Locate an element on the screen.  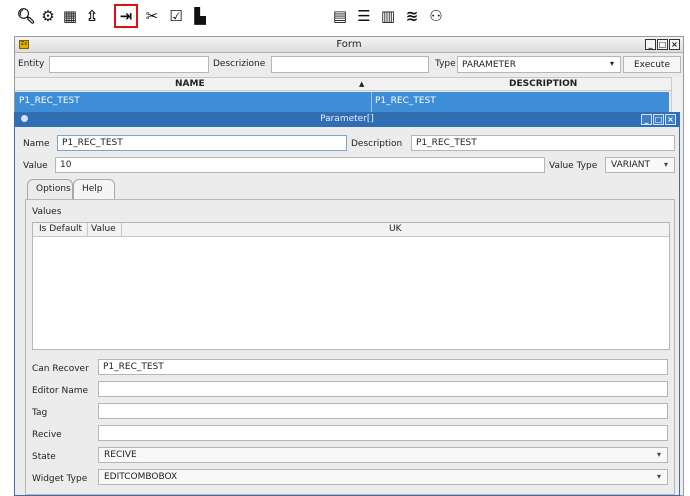
values-table-header: Is Default Value UK is located at coordinates (351, 230).